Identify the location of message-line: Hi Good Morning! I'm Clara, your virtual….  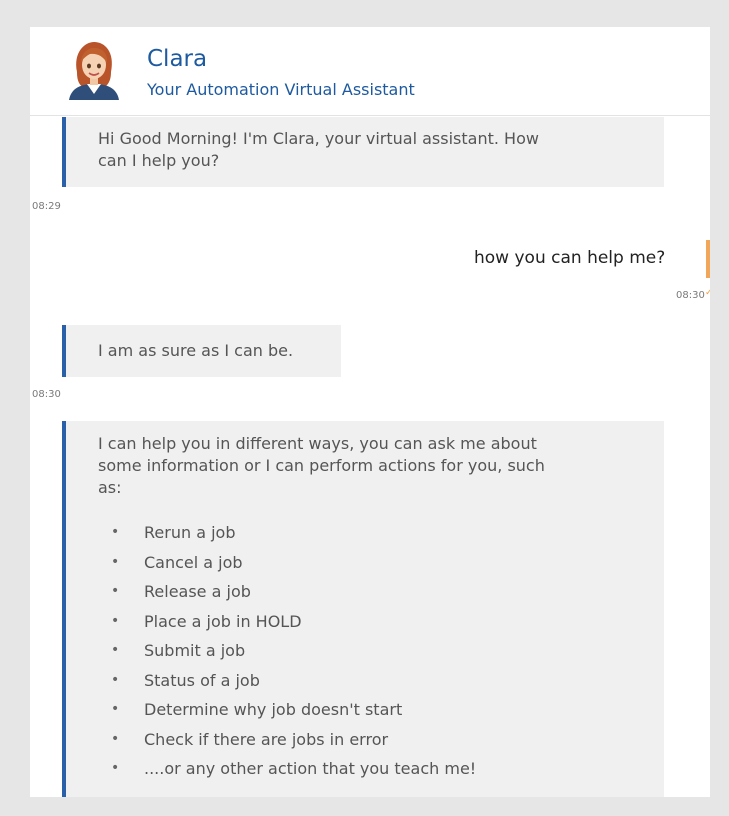
(318, 138).